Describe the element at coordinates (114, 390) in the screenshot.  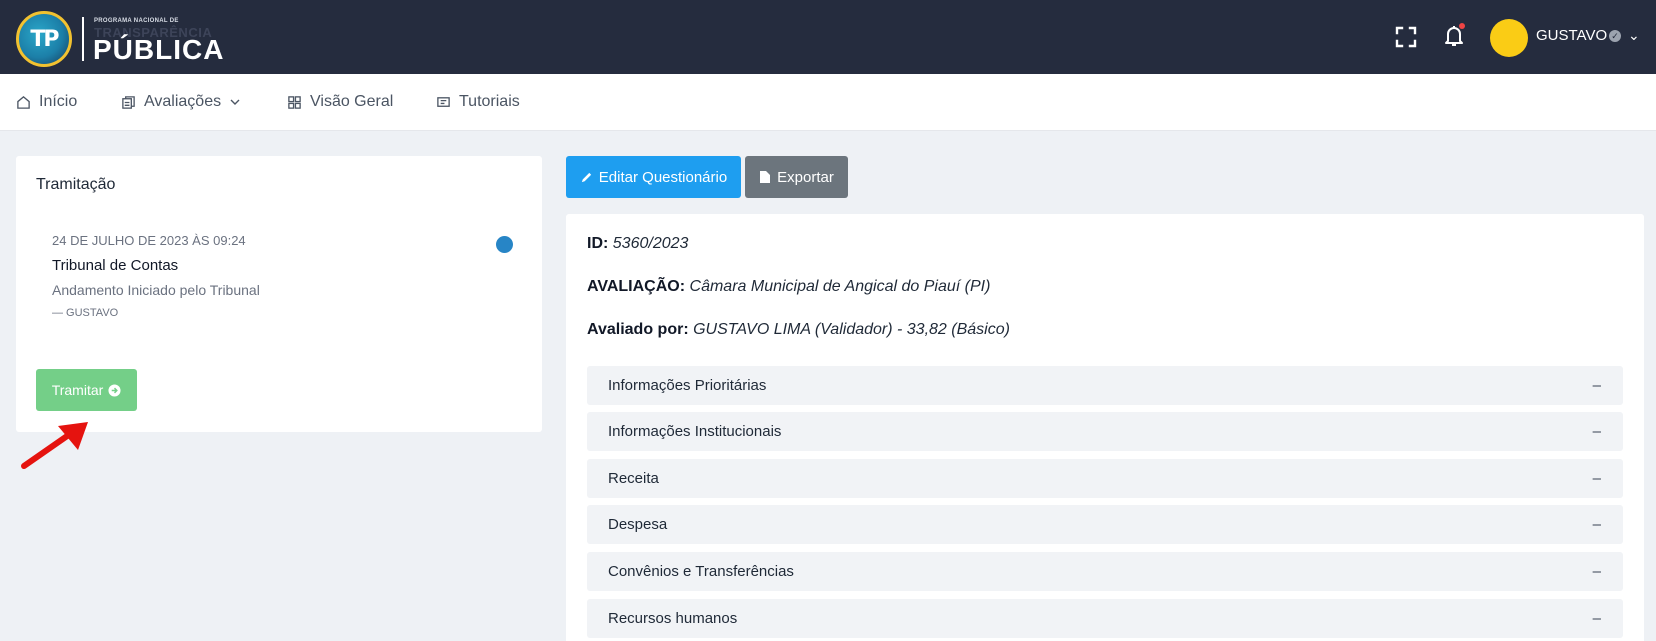
I see `arrow-circle-right-icon` at that location.